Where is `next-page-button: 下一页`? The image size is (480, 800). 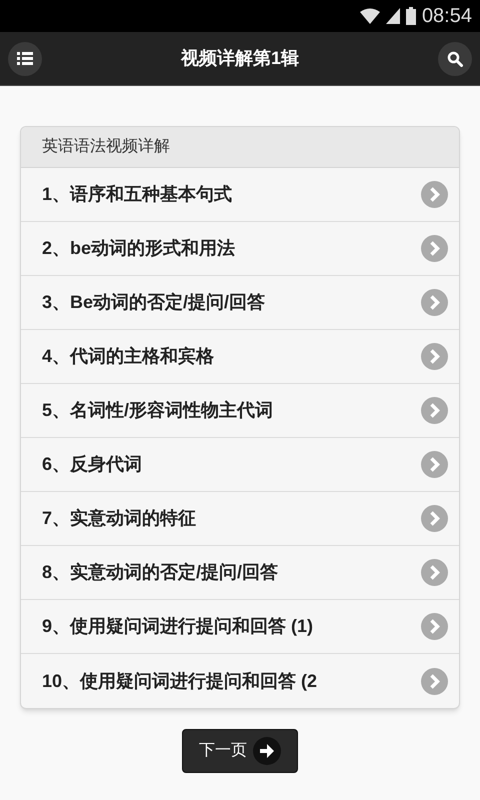 next-page-button: 下一页 is located at coordinates (240, 751).